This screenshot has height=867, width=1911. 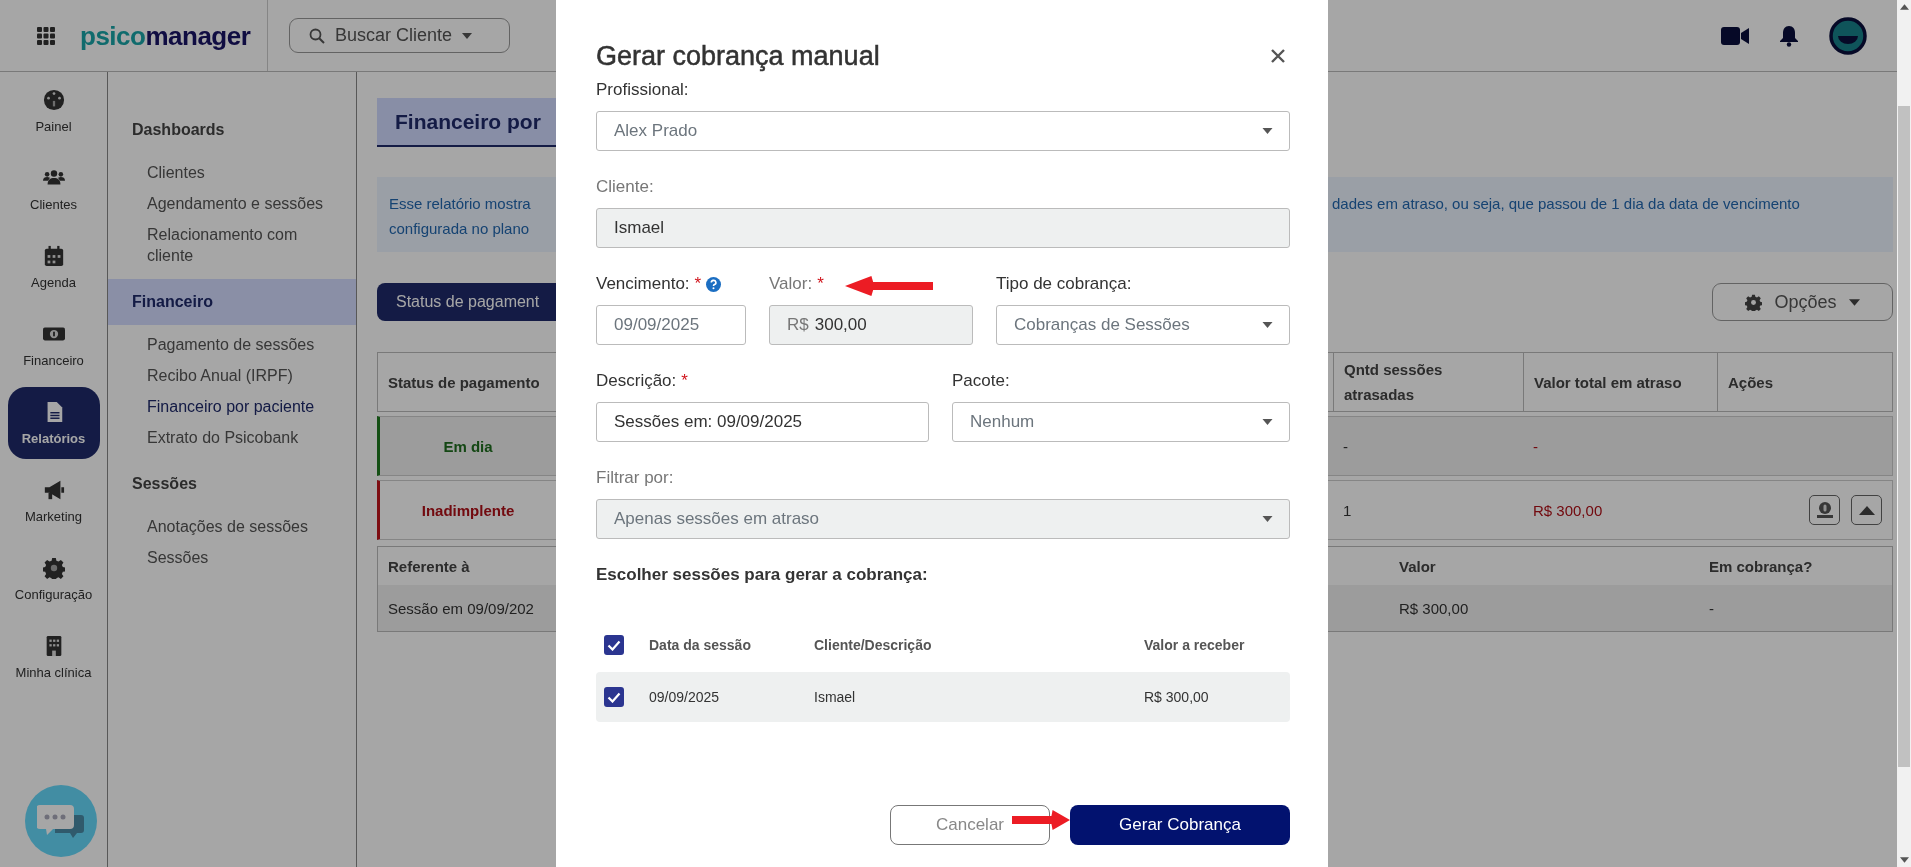 I want to click on logo: psicomanager, so click(x=165, y=35).